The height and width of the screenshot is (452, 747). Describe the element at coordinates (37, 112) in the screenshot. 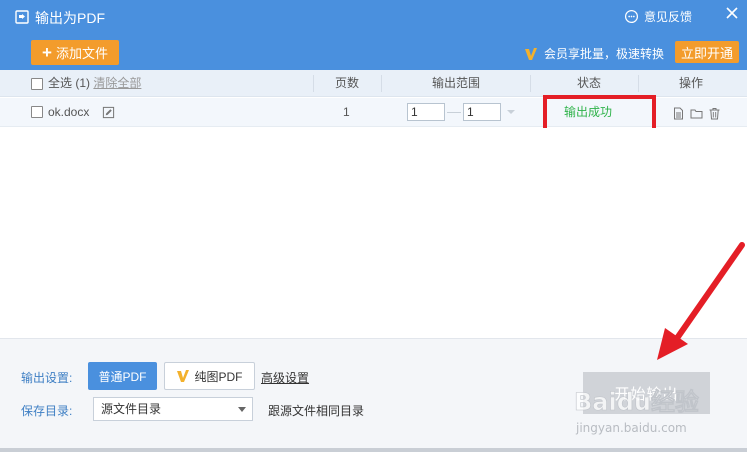

I see `row-checkbox` at that location.